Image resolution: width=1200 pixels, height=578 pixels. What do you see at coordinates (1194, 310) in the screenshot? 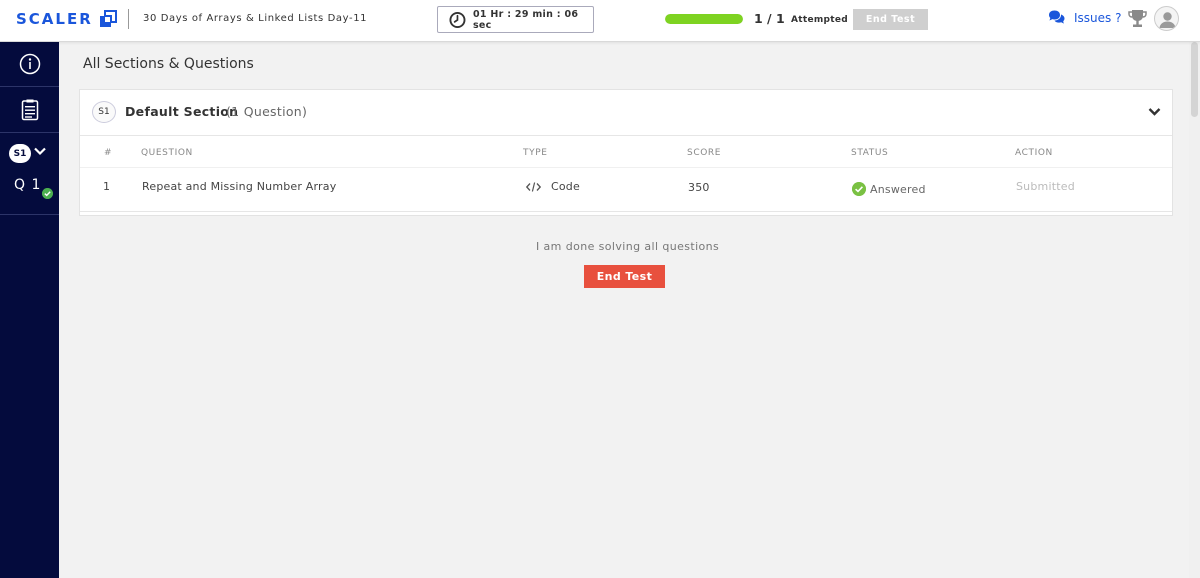
I see `page-scrollbar` at bounding box center [1194, 310].